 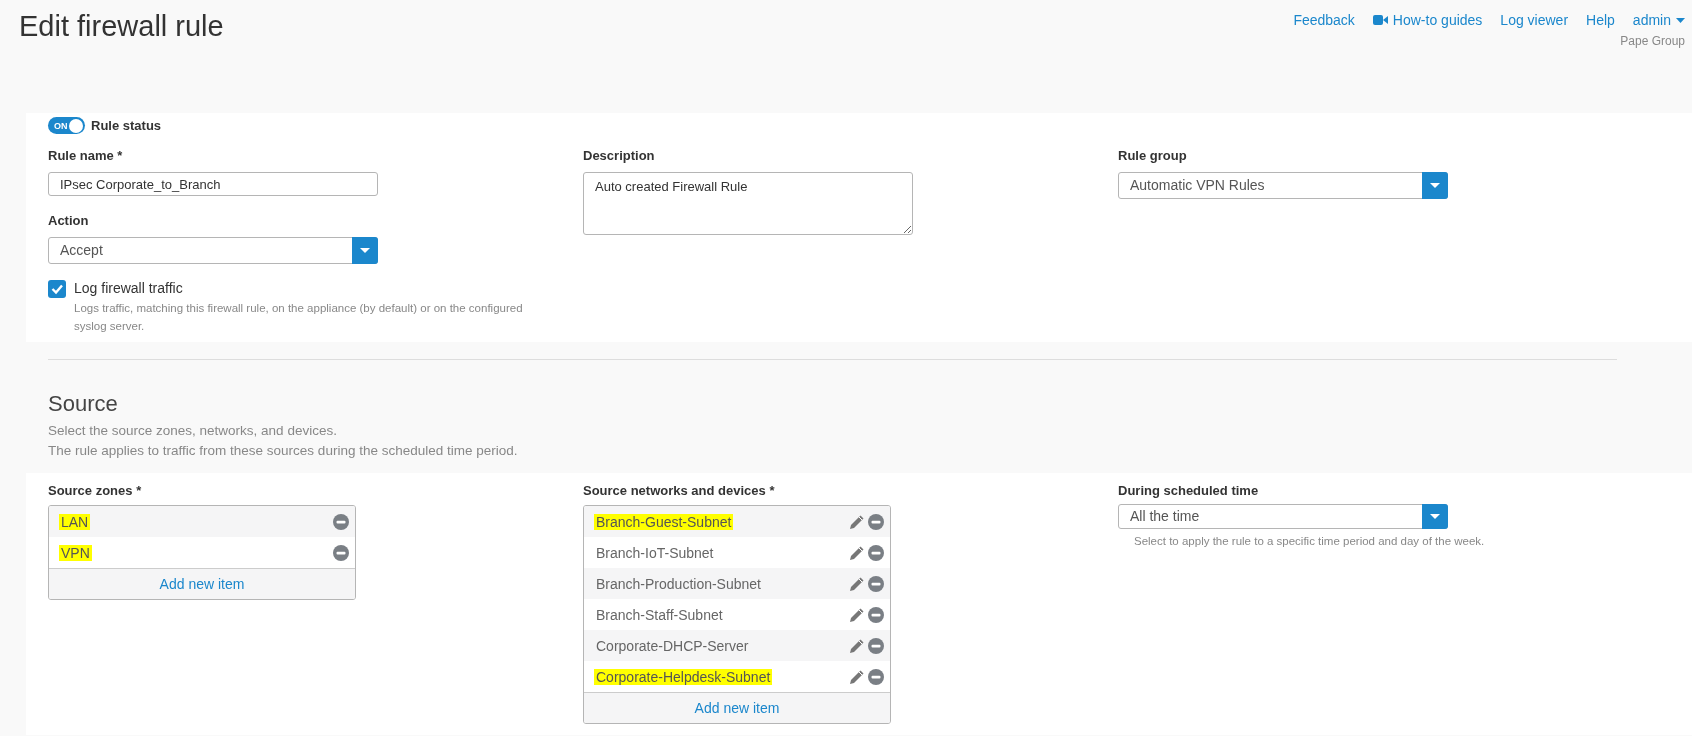 What do you see at coordinates (748, 203) in the screenshot?
I see `description-field: Auto created Firewall Rule` at bounding box center [748, 203].